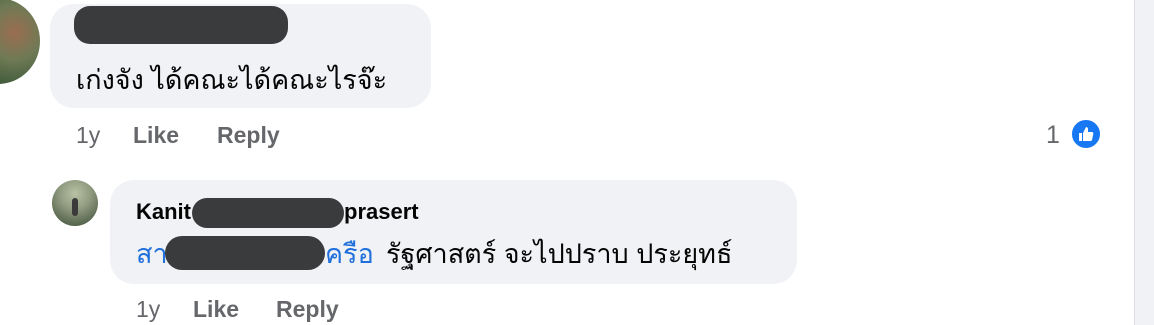  What do you see at coordinates (1086, 134) in the screenshot?
I see `like-icon` at bounding box center [1086, 134].